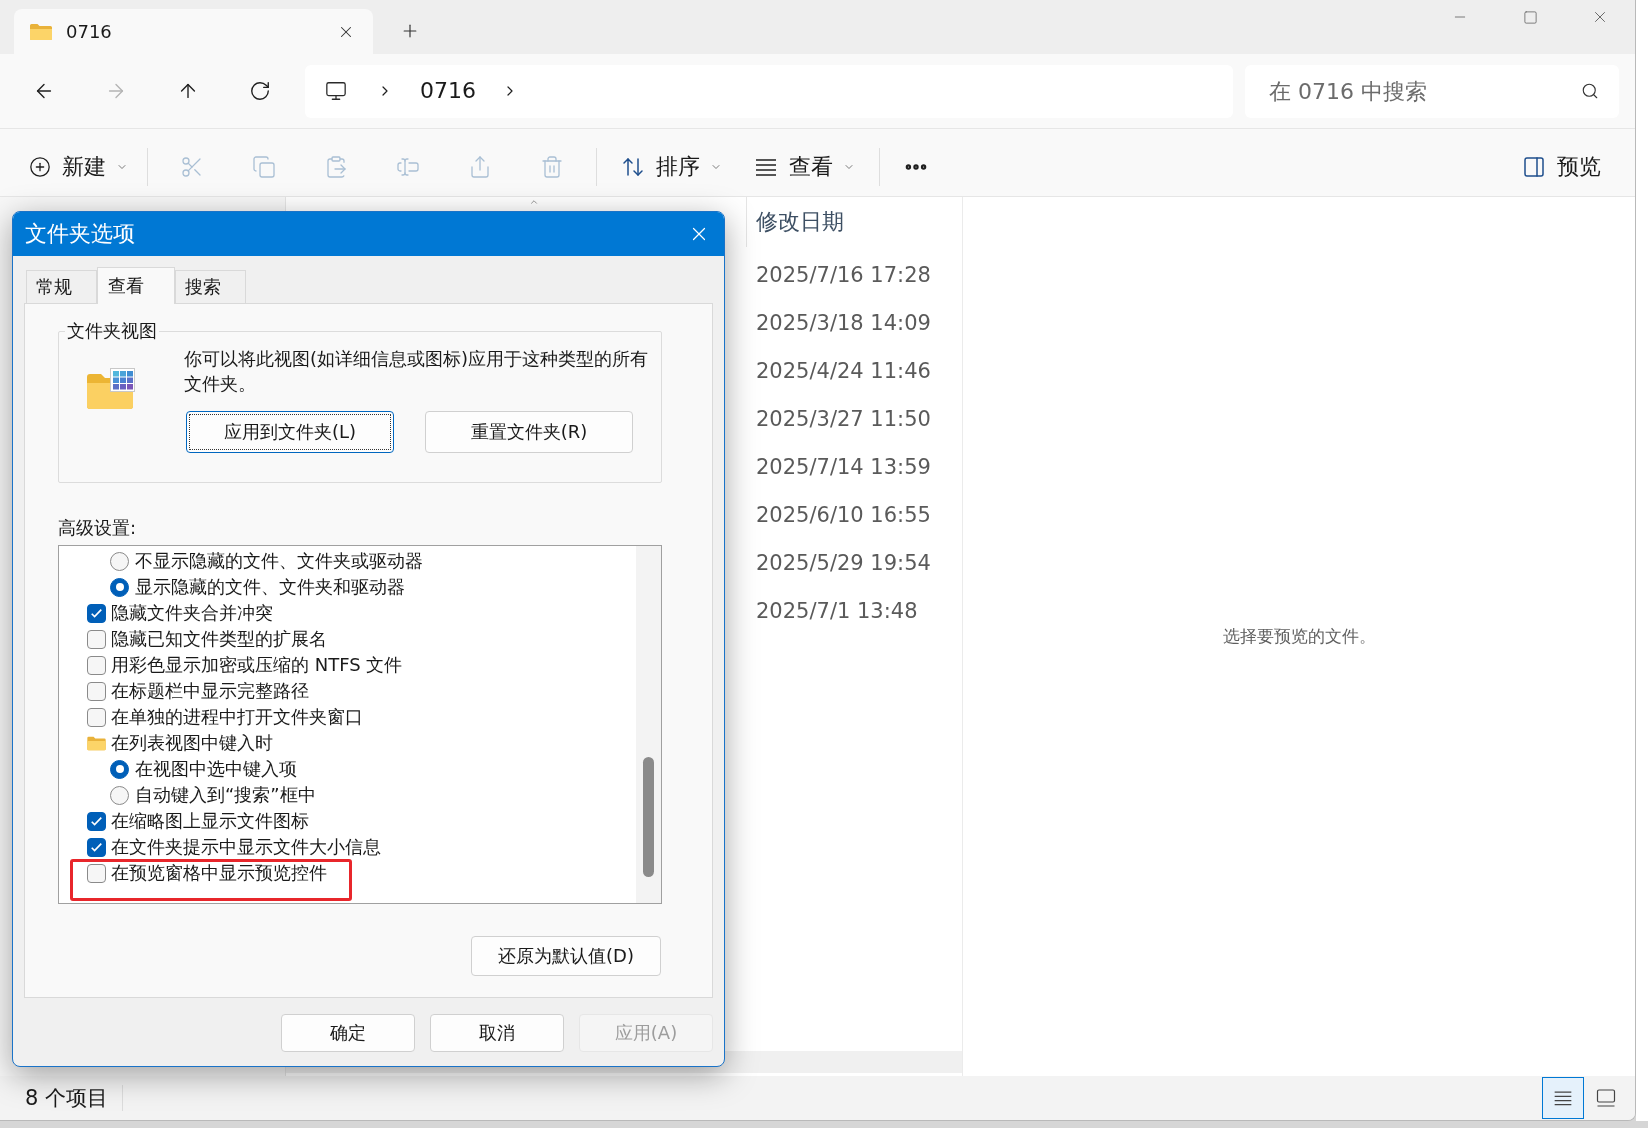 This screenshot has height=1128, width=1648. What do you see at coordinates (843, 467) in the screenshot?
I see `date-cell: 2025/7/14 13:59` at bounding box center [843, 467].